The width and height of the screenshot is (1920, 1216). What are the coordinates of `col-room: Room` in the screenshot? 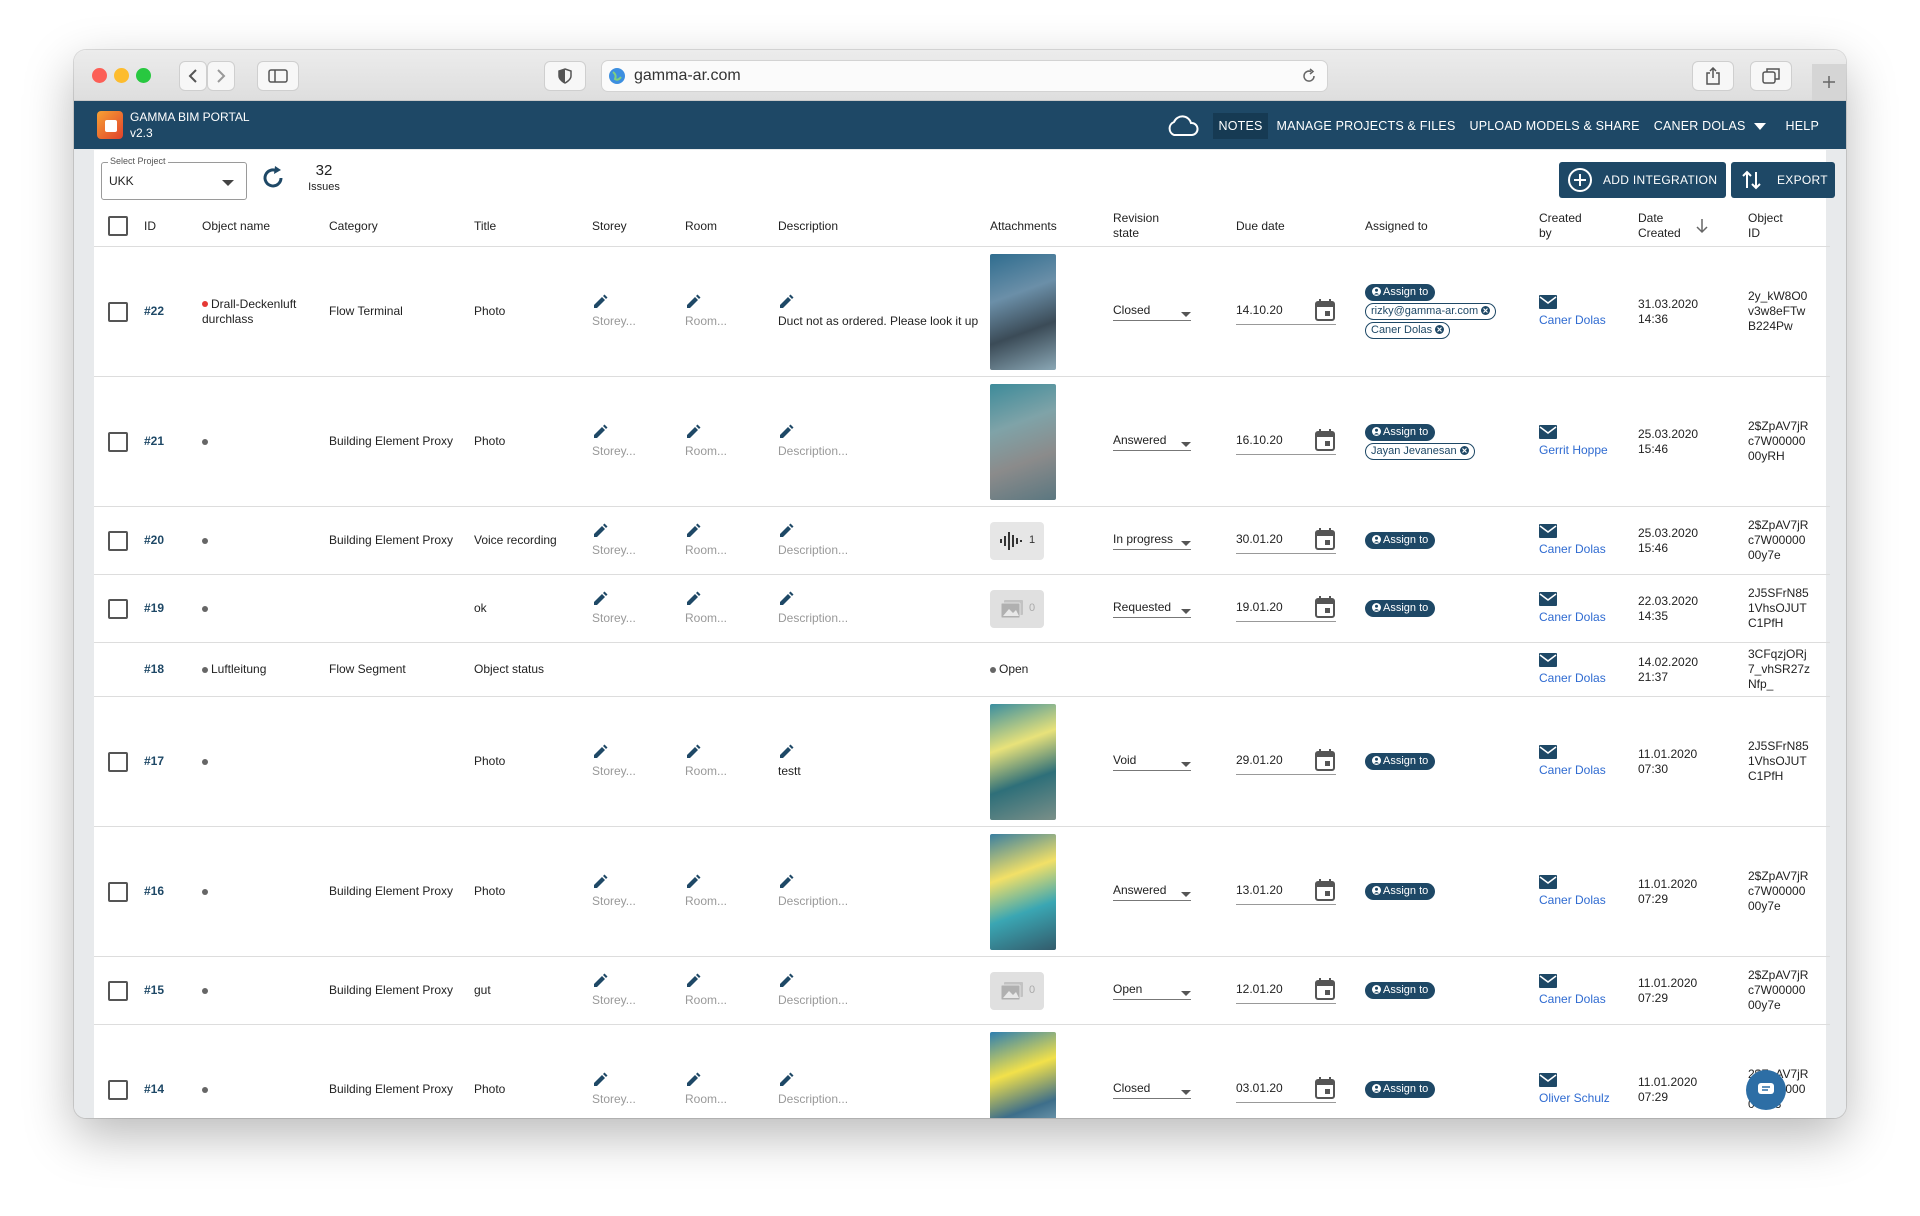 It's located at (727, 226).